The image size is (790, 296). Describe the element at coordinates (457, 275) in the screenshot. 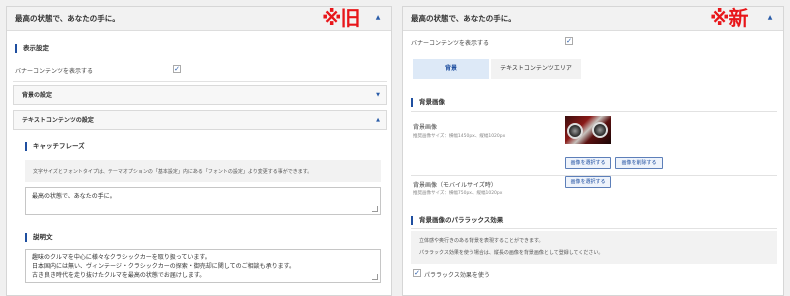

I see `parallax-checkbox-label: パララックス効果を使う` at that location.